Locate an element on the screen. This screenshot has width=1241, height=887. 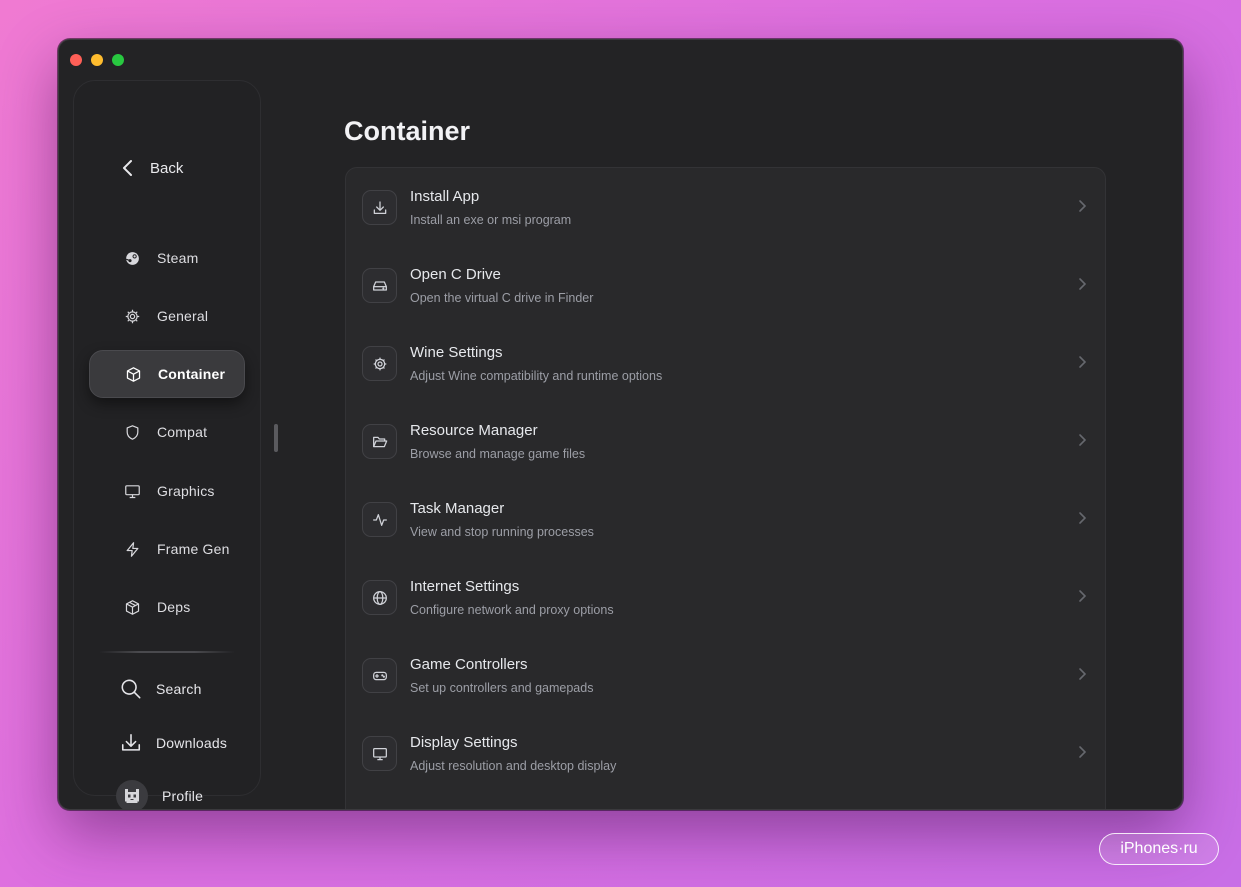
sidebar-search: Search is located at coordinates (161, 689).